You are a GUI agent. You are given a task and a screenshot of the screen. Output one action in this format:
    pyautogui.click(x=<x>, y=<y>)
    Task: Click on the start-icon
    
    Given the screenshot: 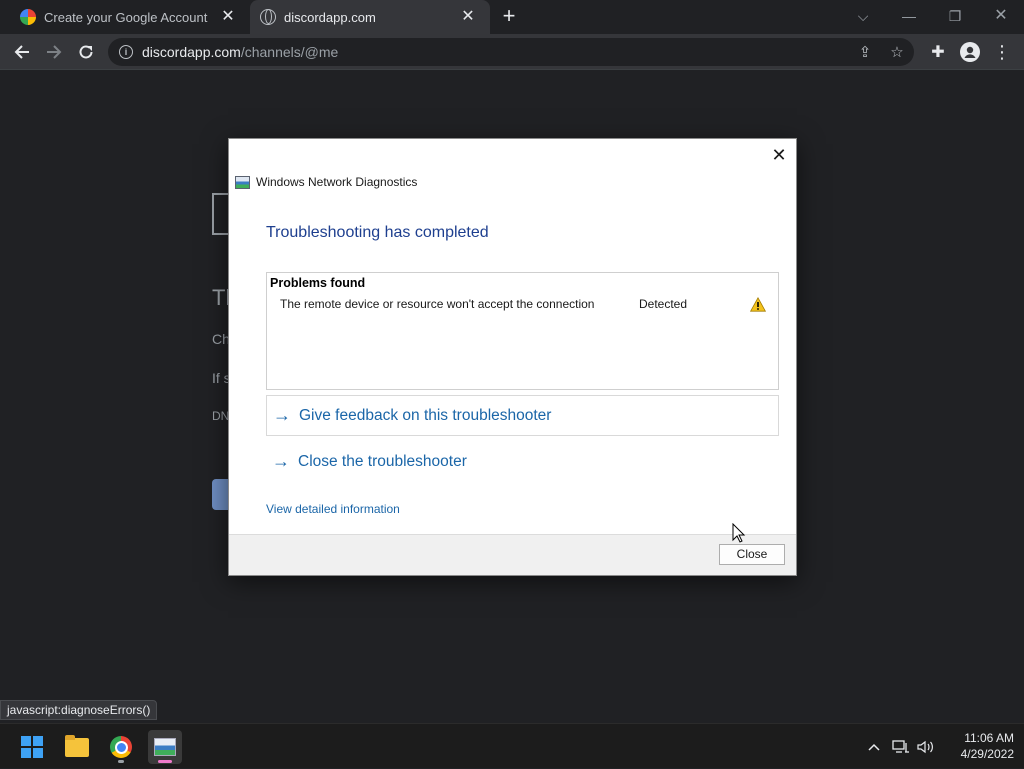 What is the action you would take?
    pyautogui.click(x=32, y=747)
    